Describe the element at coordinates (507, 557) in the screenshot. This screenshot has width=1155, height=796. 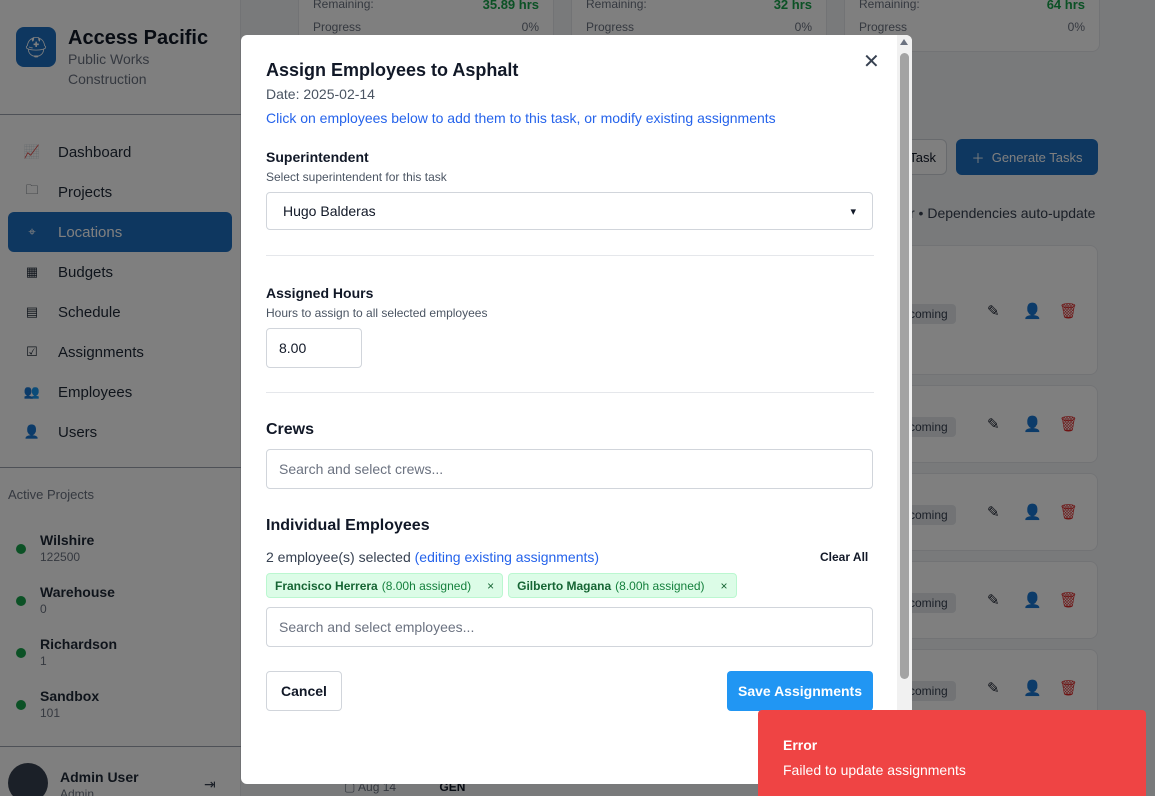
I see `editing-note: (editing existing assignments)` at that location.